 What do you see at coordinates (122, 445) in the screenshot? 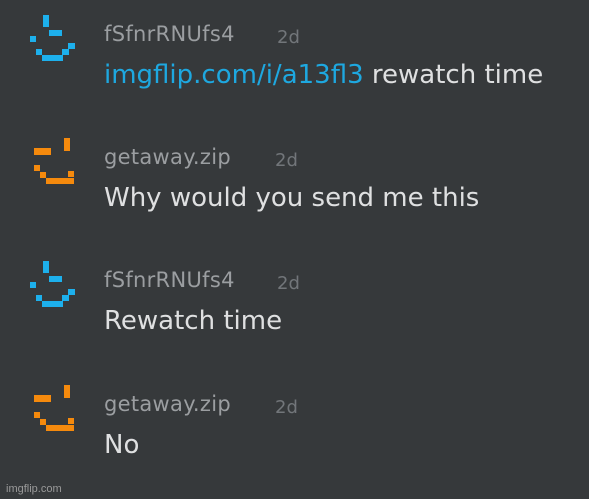
I see `message-text: No` at bounding box center [122, 445].